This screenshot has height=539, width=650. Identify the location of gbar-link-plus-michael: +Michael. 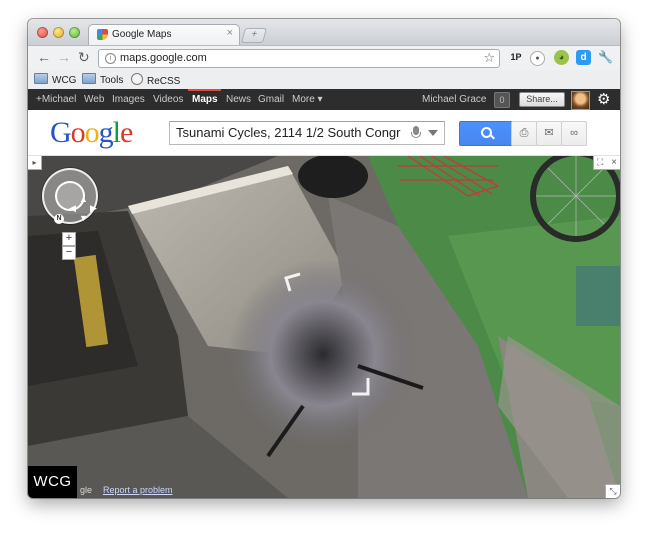
(56, 99).